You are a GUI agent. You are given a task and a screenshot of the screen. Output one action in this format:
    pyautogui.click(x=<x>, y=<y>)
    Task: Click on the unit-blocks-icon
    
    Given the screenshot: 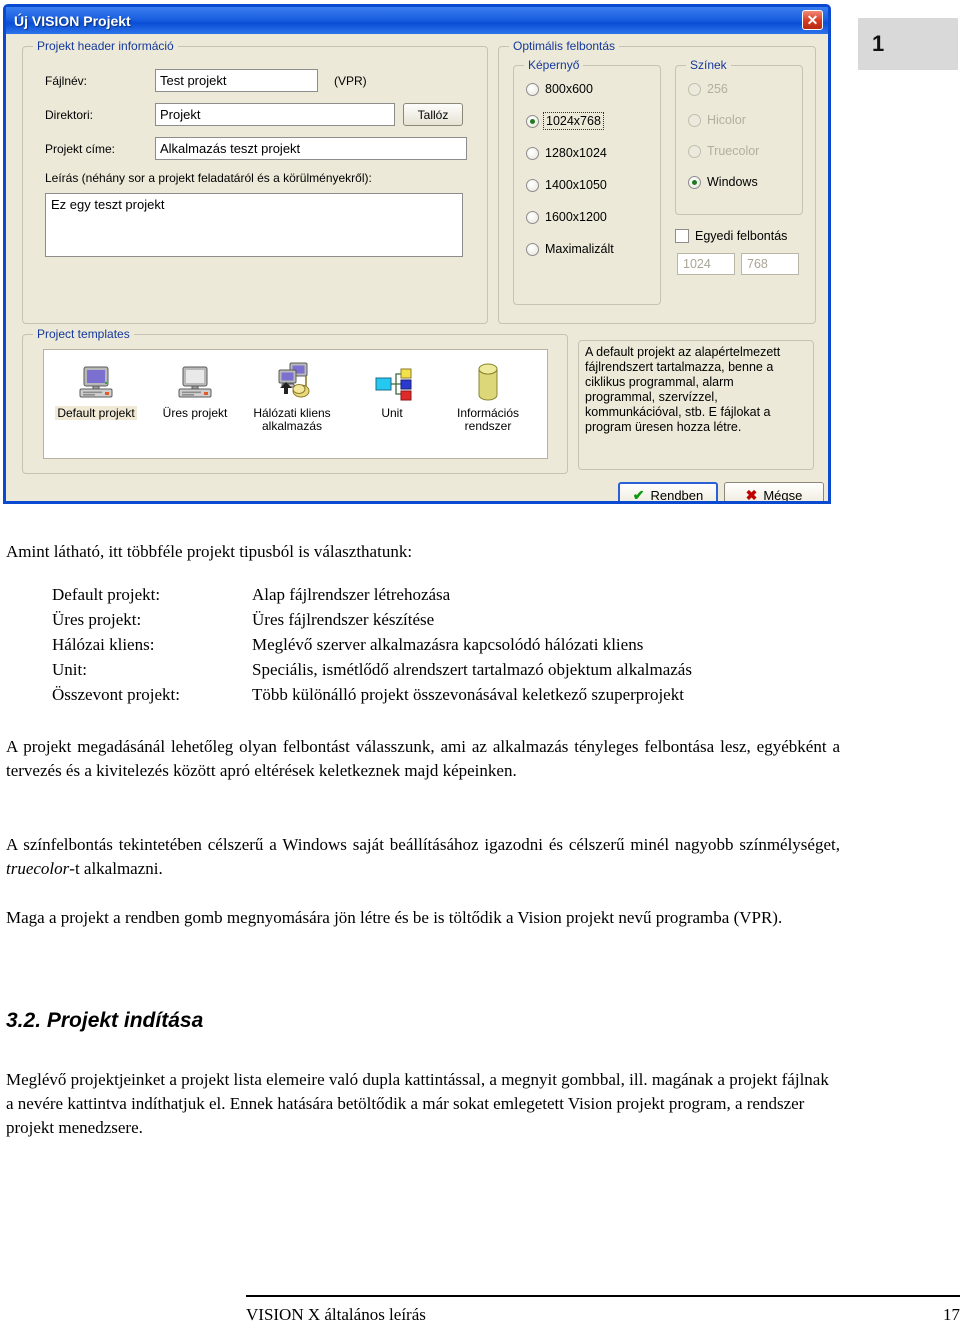 What is the action you would take?
    pyautogui.click(x=392, y=381)
    